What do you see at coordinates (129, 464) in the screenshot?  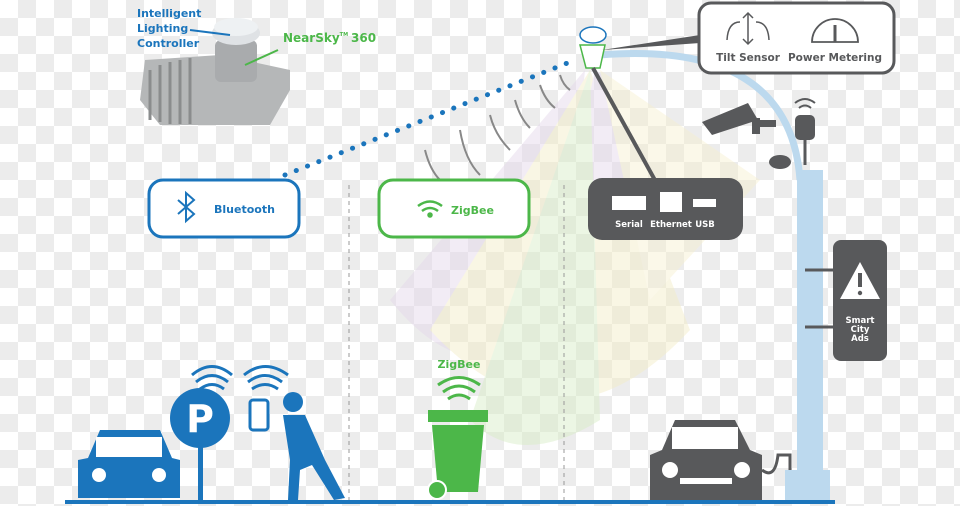 I see `parked-car-icon` at bounding box center [129, 464].